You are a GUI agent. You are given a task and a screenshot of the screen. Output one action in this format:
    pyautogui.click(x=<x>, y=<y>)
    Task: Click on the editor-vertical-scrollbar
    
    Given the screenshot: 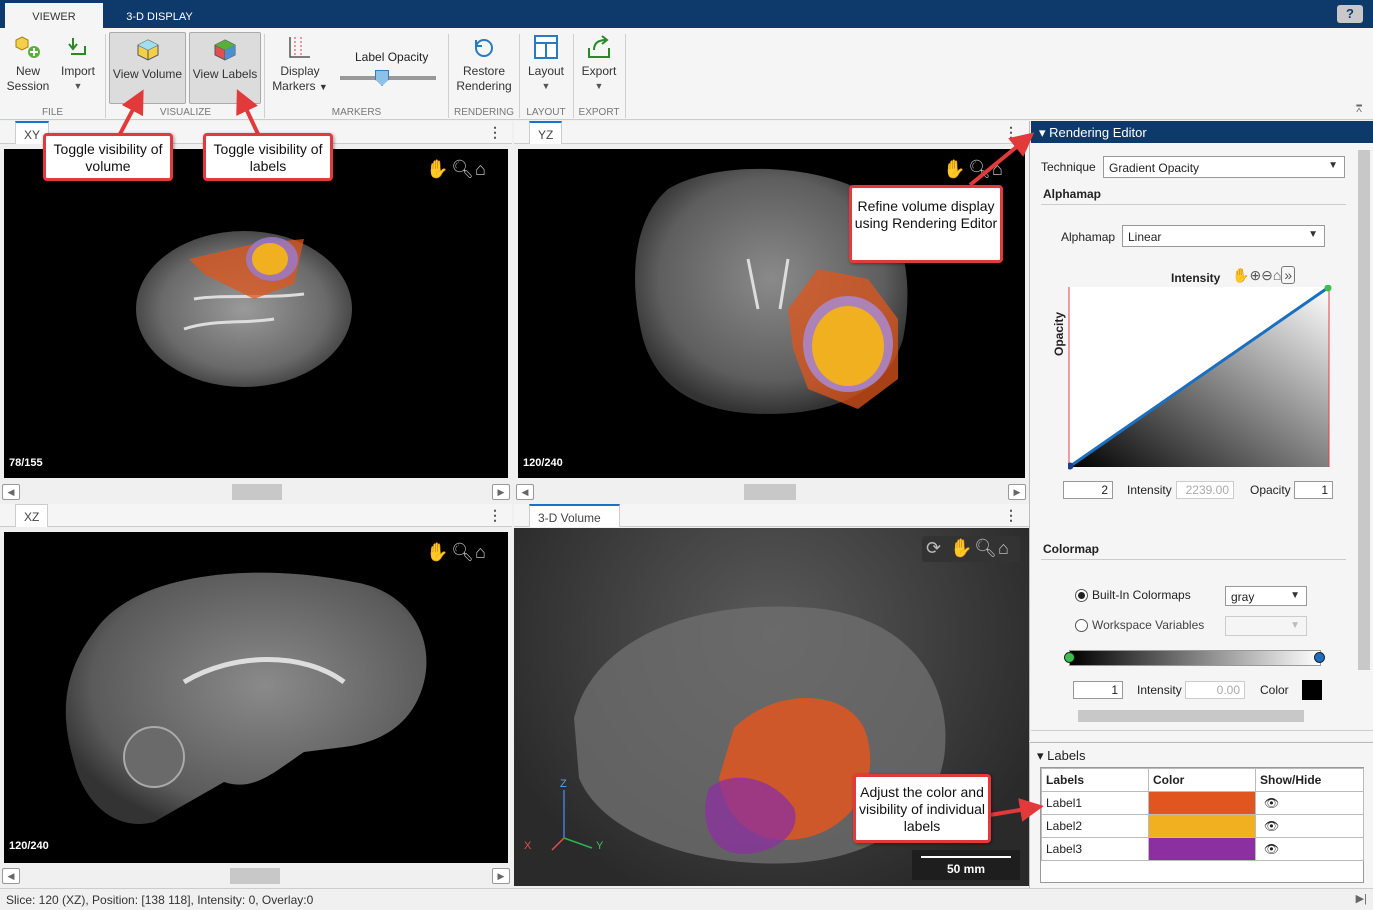 What is the action you would take?
    pyautogui.click(x=1364, y=410)
    